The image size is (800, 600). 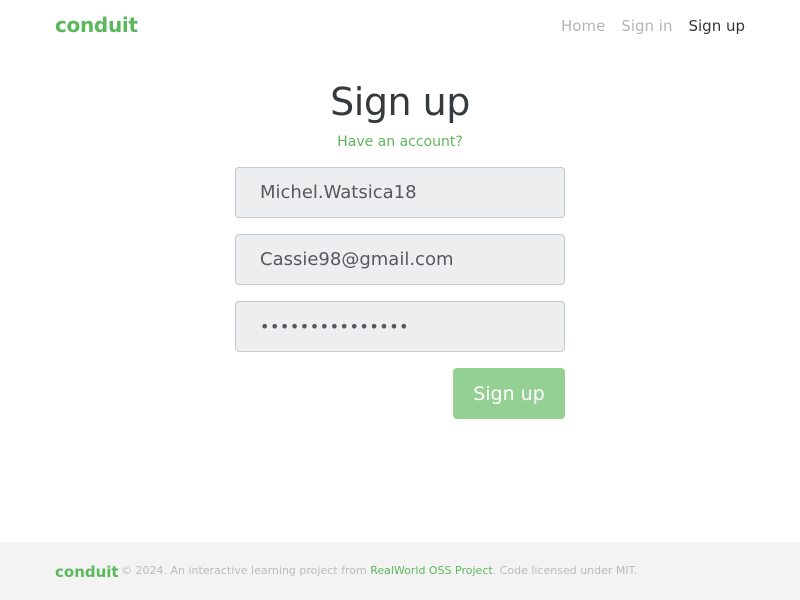 I want to click on nav-link-home: Home, so click(x=583, y=26).